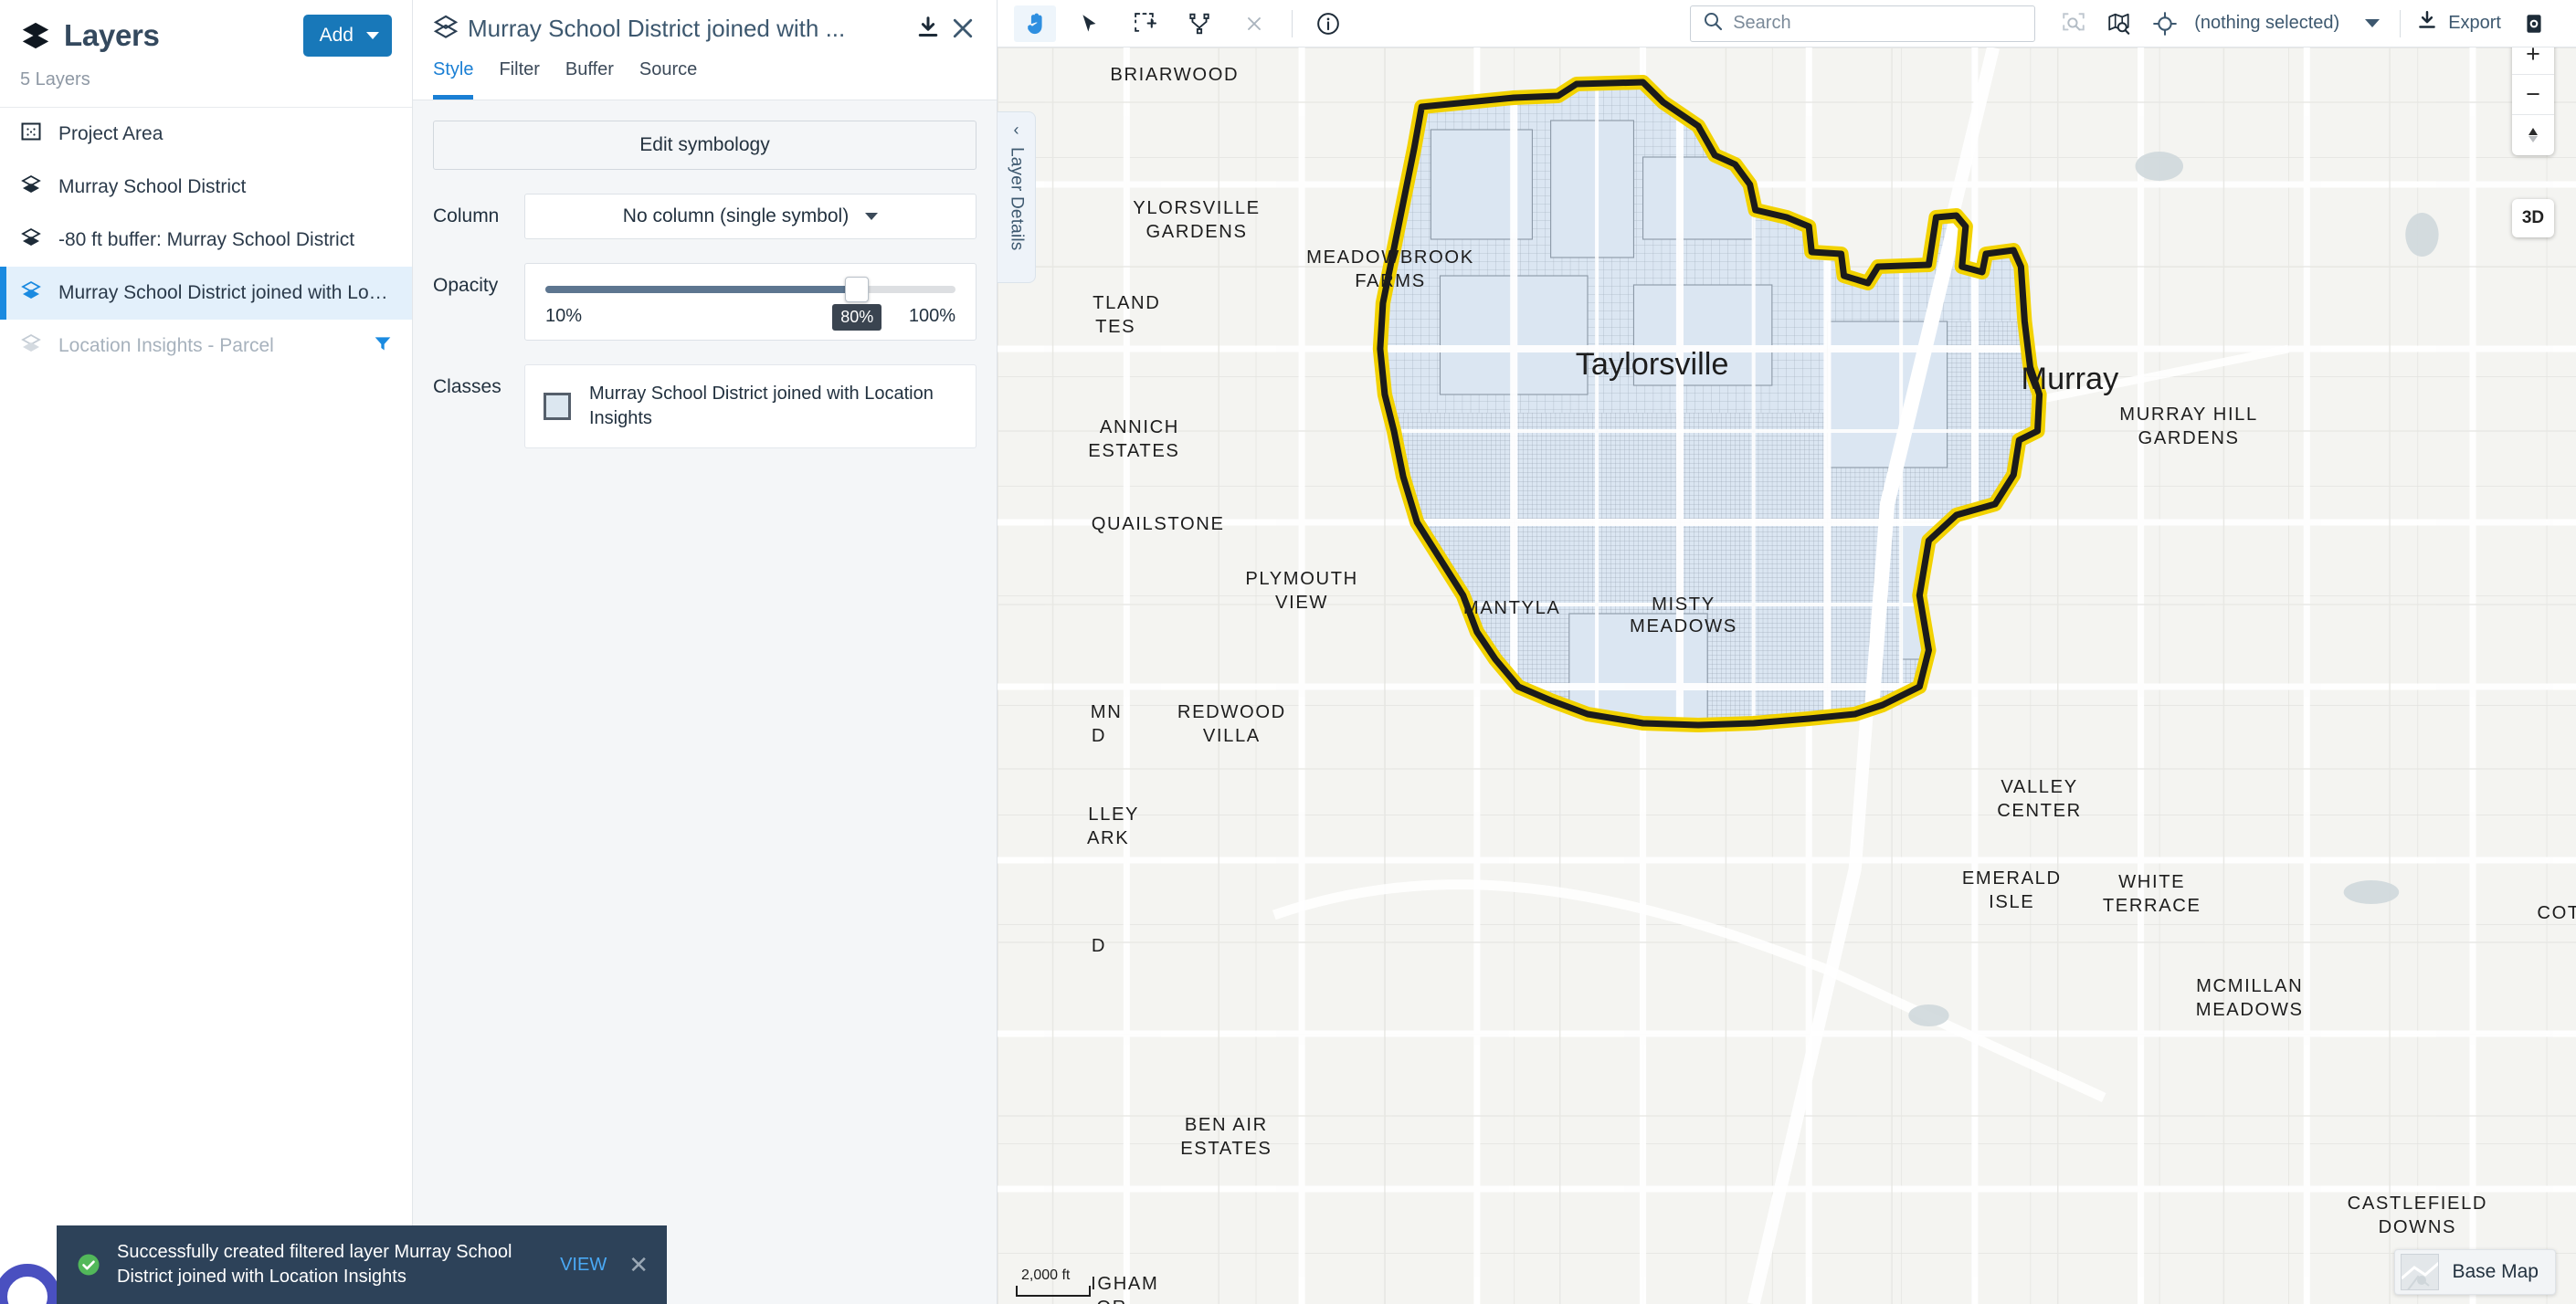 The width and height of the screenshot is (2576, 1304). What do you see at coordinates (206, 346) in the screenshot?
I see `layer-row: Location Insights - Parcel` at bounding box center [206, 346].